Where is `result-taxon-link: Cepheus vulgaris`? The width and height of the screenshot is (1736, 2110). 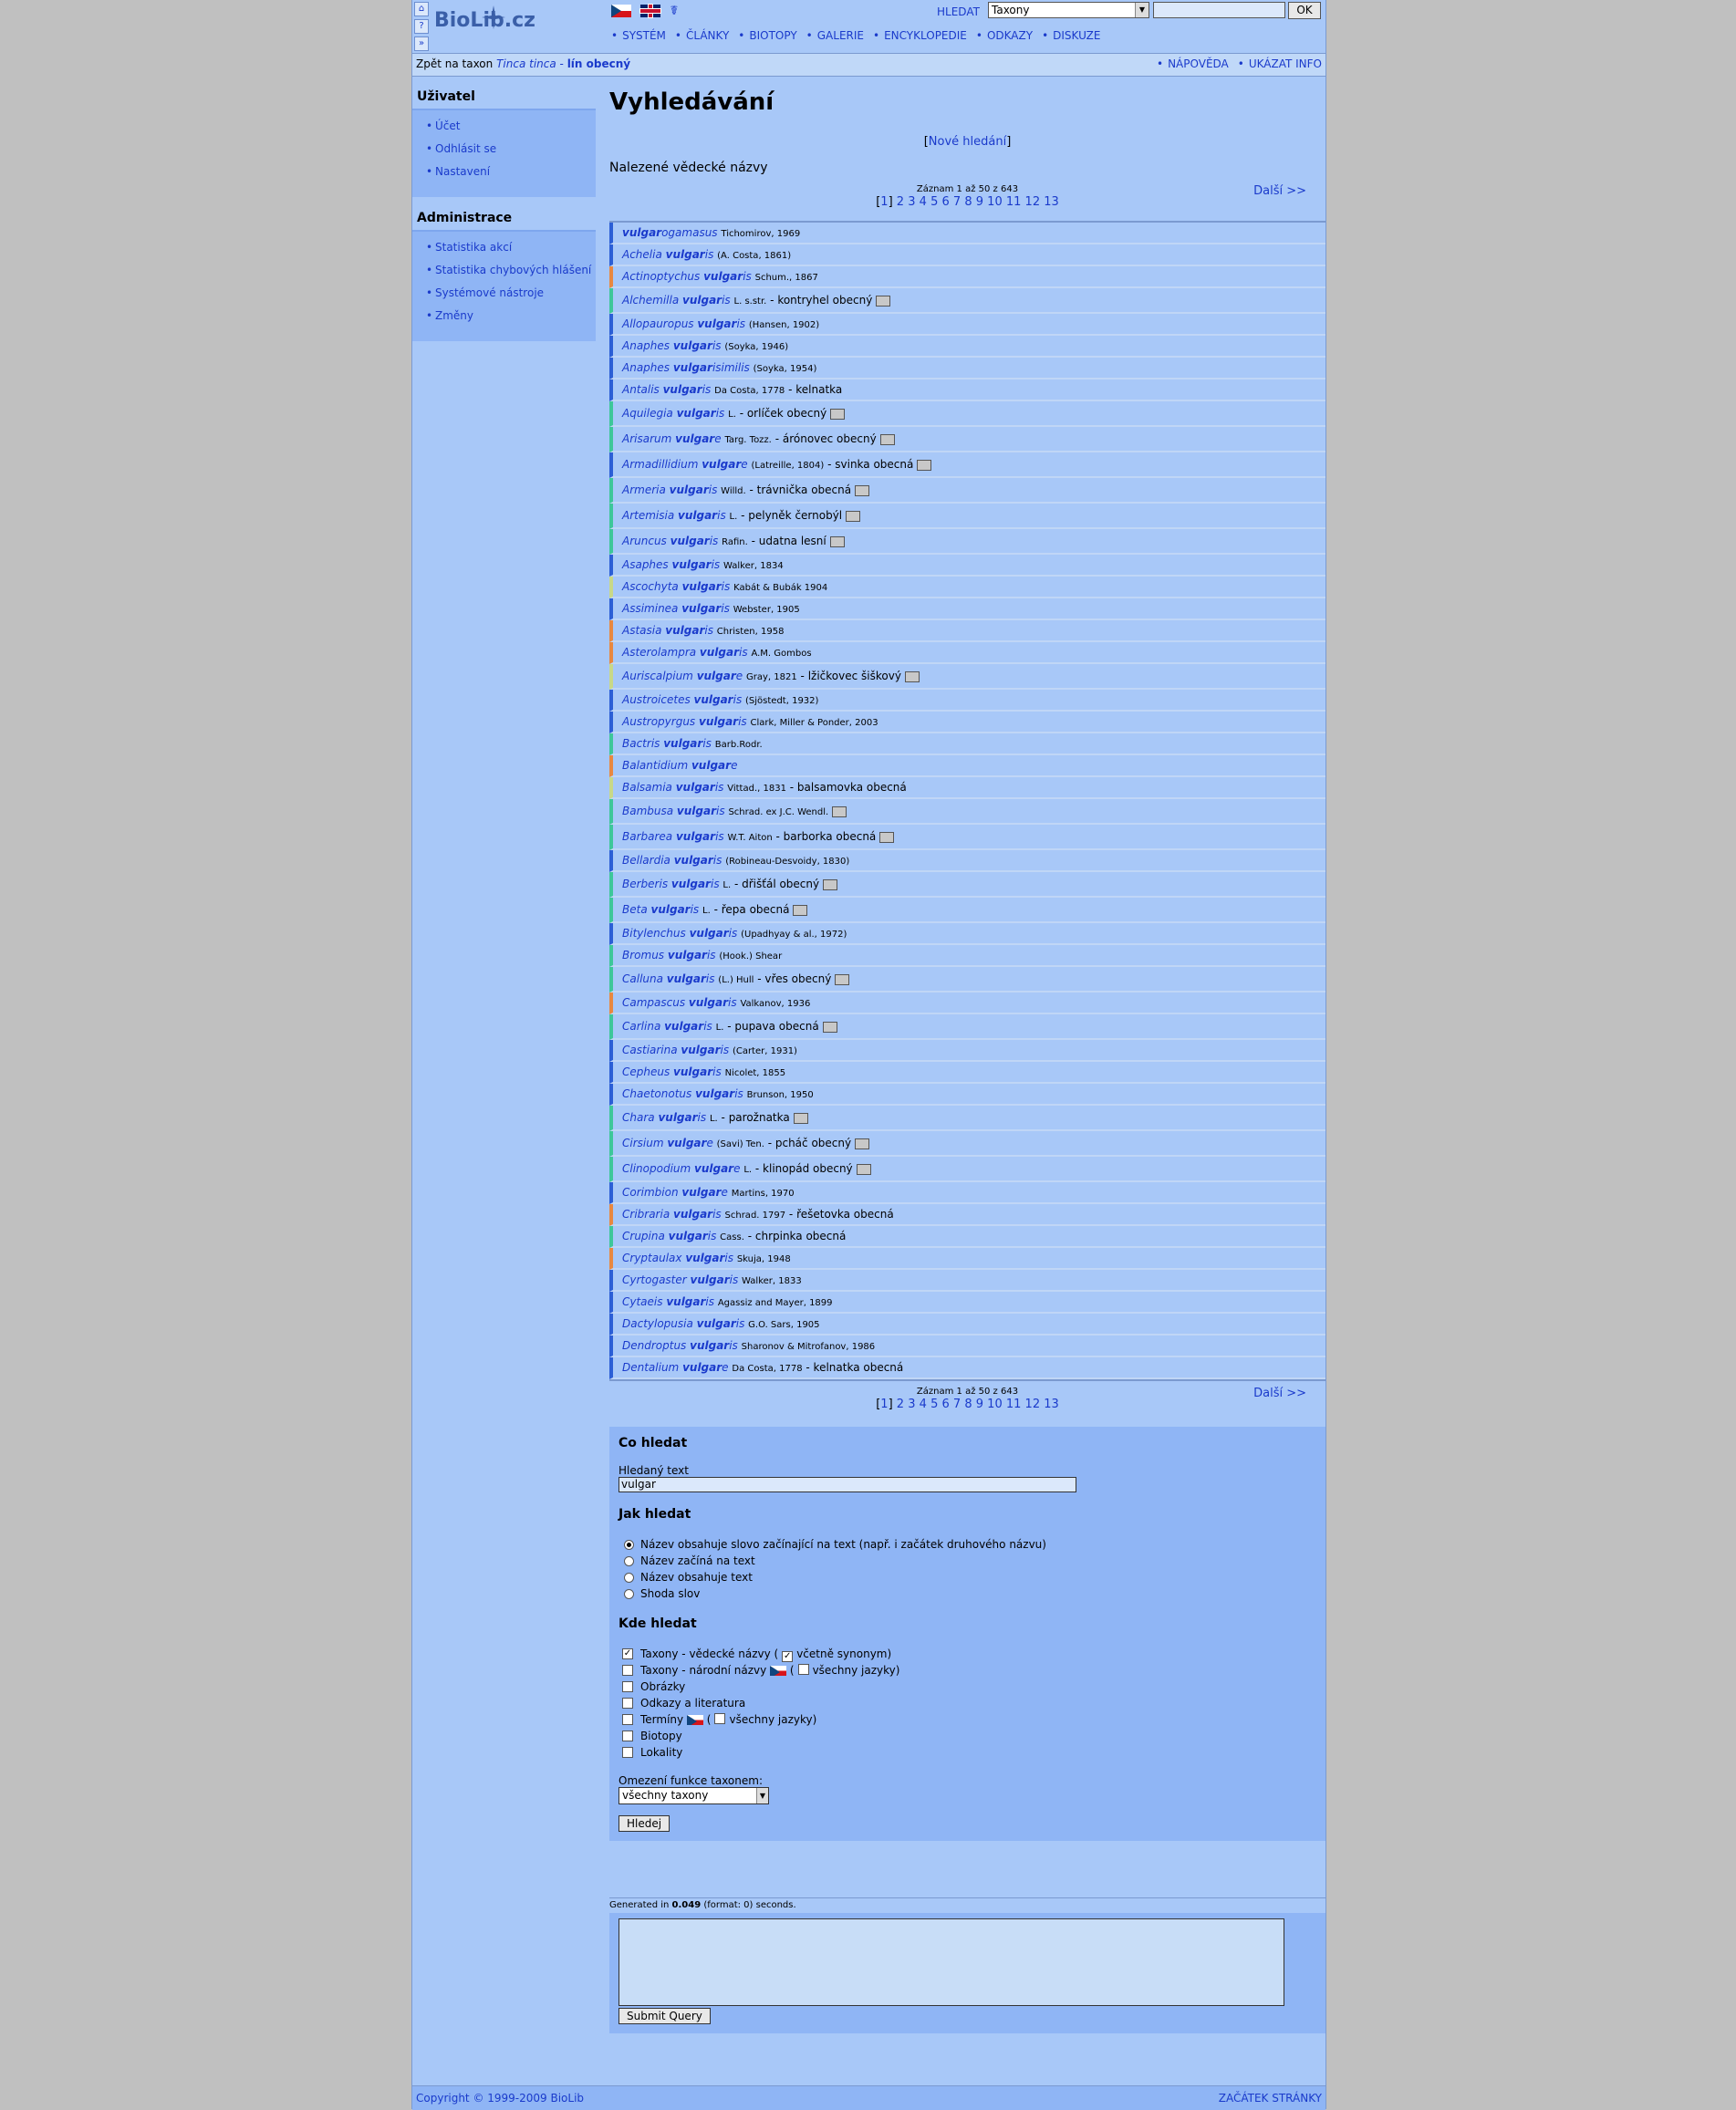
result-taxon-link: Cepheus vulgaris is located at coordinates (672, 1071).